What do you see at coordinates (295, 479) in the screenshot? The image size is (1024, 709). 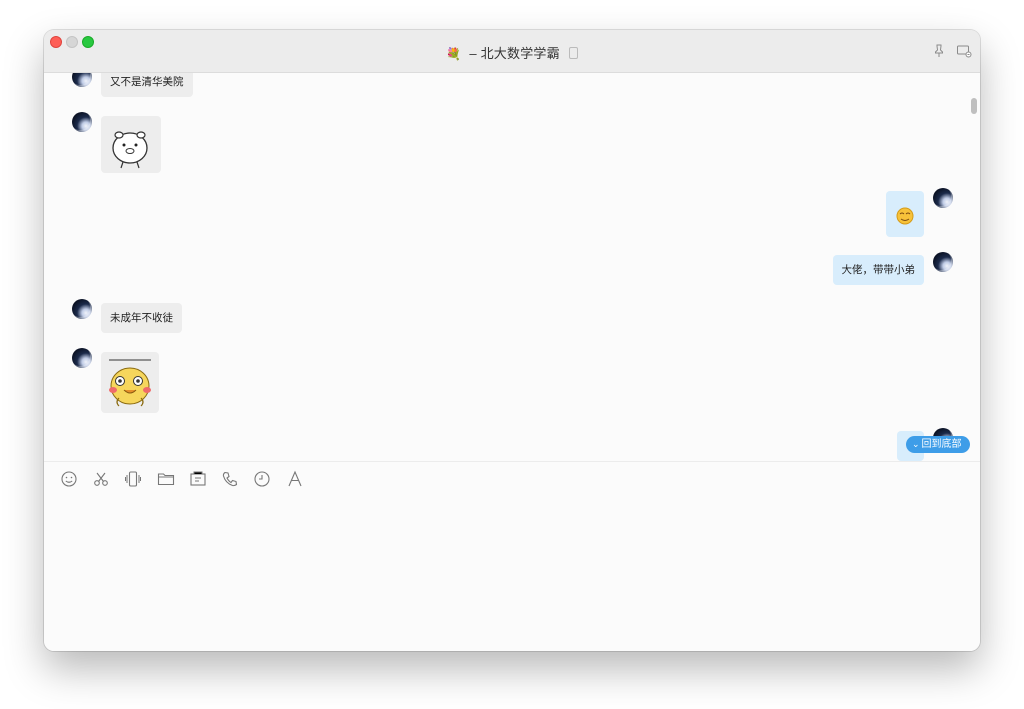 I see `font-icon` at bounding box center [295, 479].